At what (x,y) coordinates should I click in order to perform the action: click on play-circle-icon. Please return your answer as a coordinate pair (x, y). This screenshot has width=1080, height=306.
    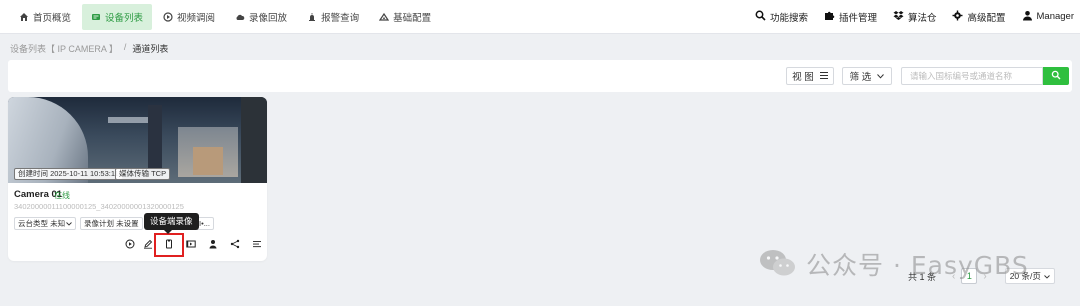
    Looking at the image, I should click on (168, 16).